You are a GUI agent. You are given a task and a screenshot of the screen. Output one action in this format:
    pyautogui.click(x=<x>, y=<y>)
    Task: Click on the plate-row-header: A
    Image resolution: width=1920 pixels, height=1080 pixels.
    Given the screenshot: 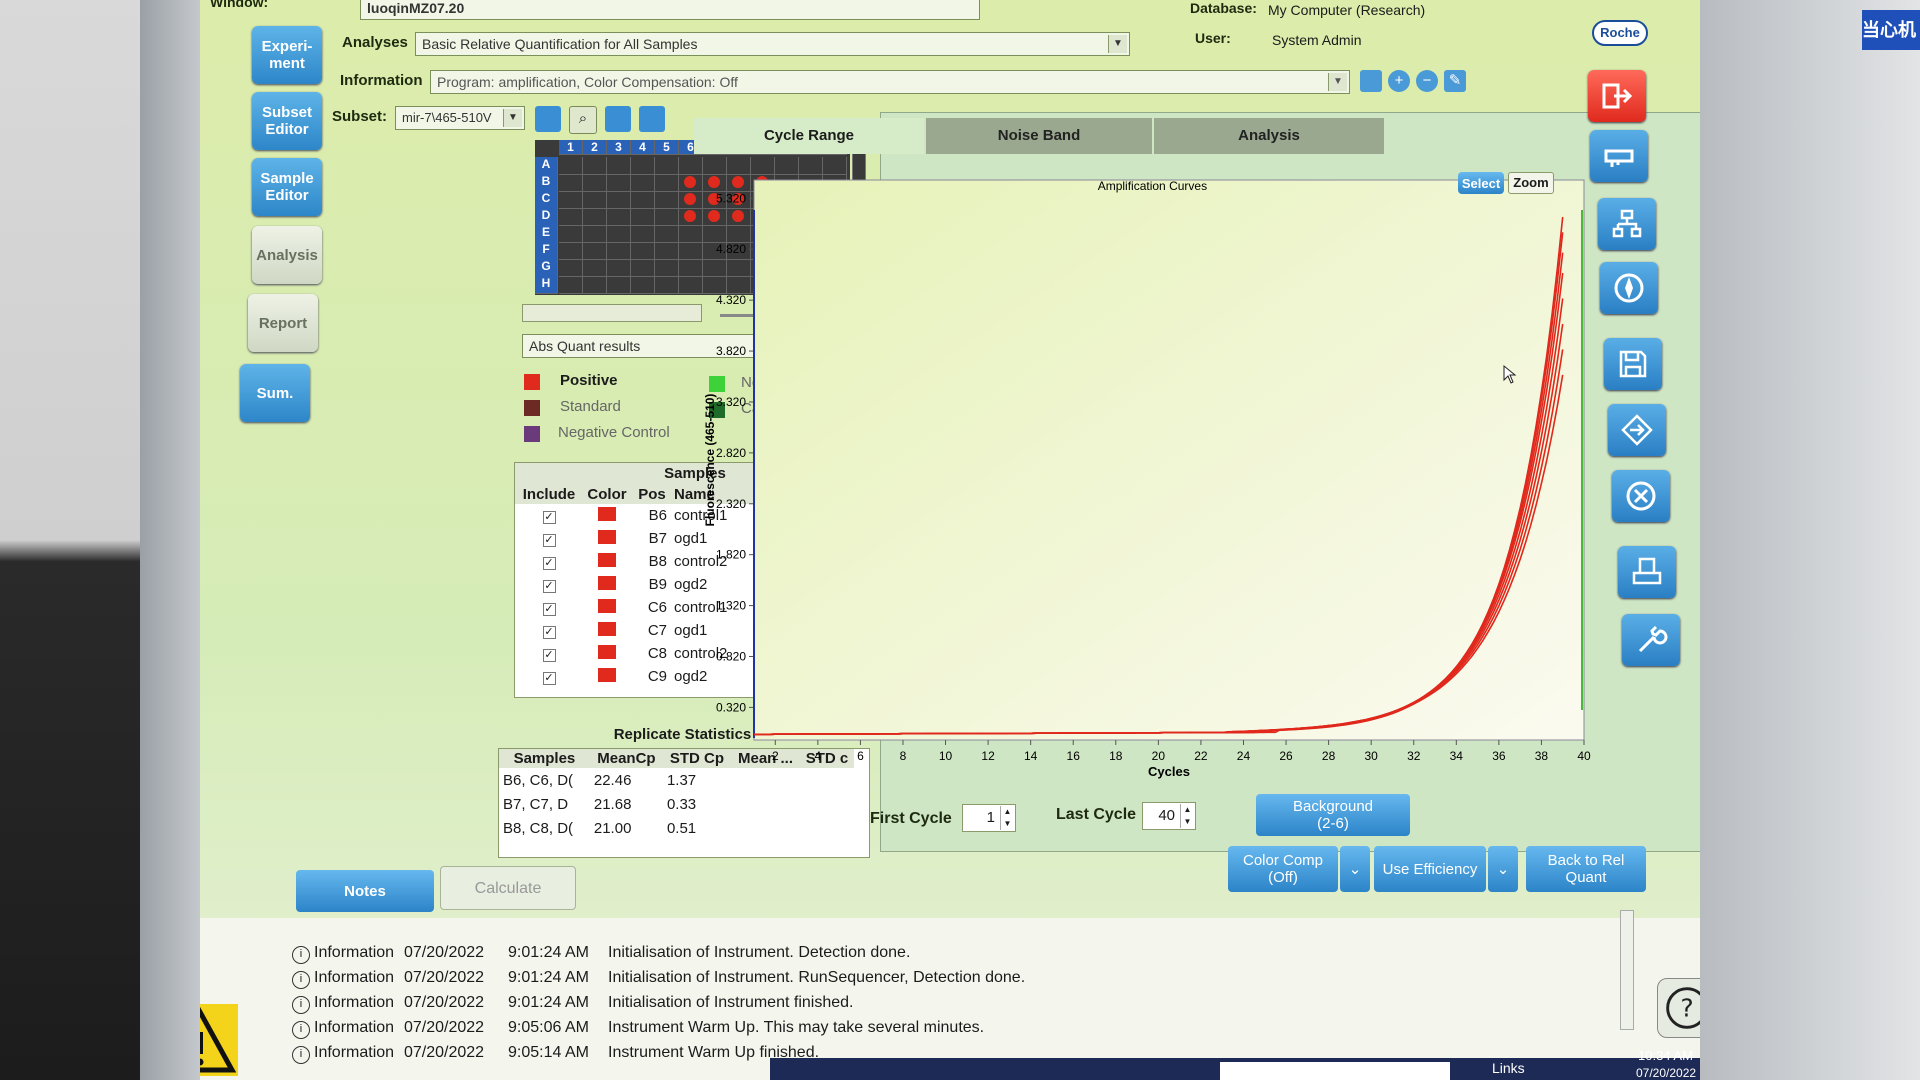 What is the action you would take?
    pyautogui.click(x=546, y=166)
    